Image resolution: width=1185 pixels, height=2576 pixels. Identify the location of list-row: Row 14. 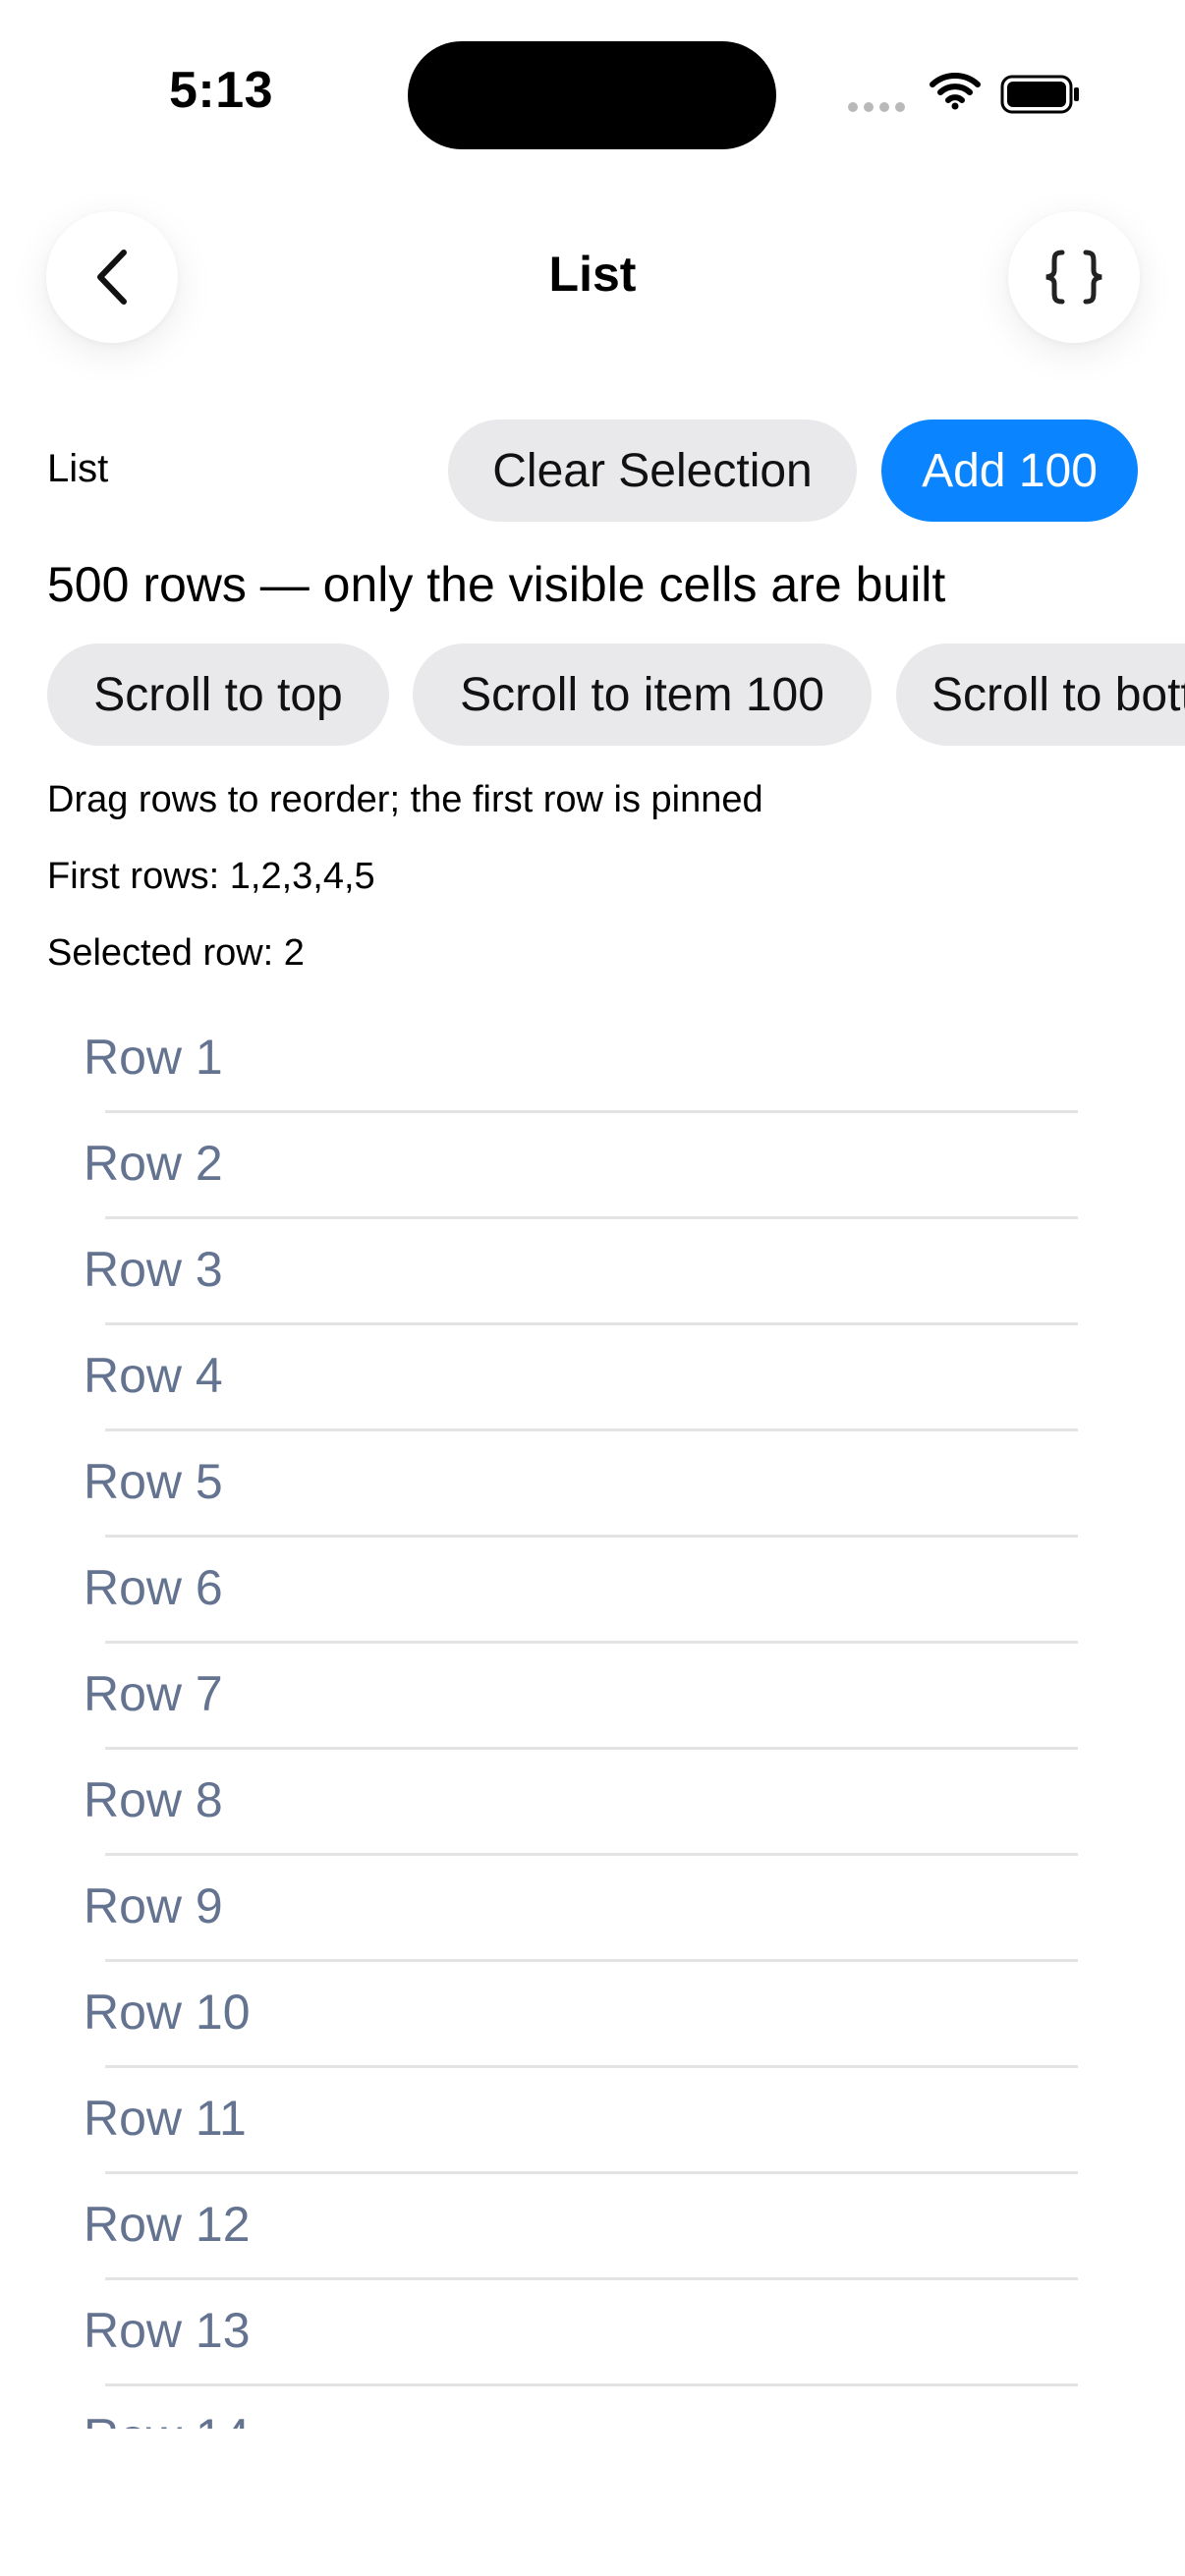
(592, 2407).